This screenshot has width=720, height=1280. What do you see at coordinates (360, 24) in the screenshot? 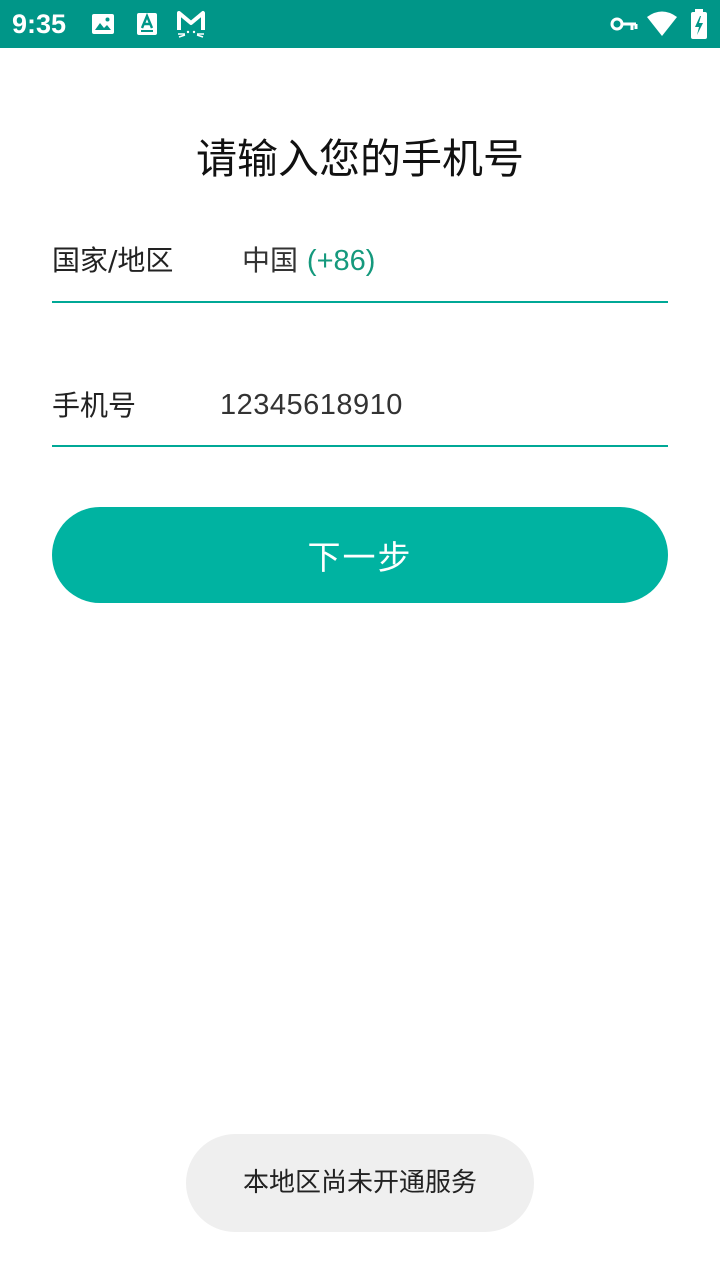
I see `status-bar: 9:35` at bounding box center [360, 24].